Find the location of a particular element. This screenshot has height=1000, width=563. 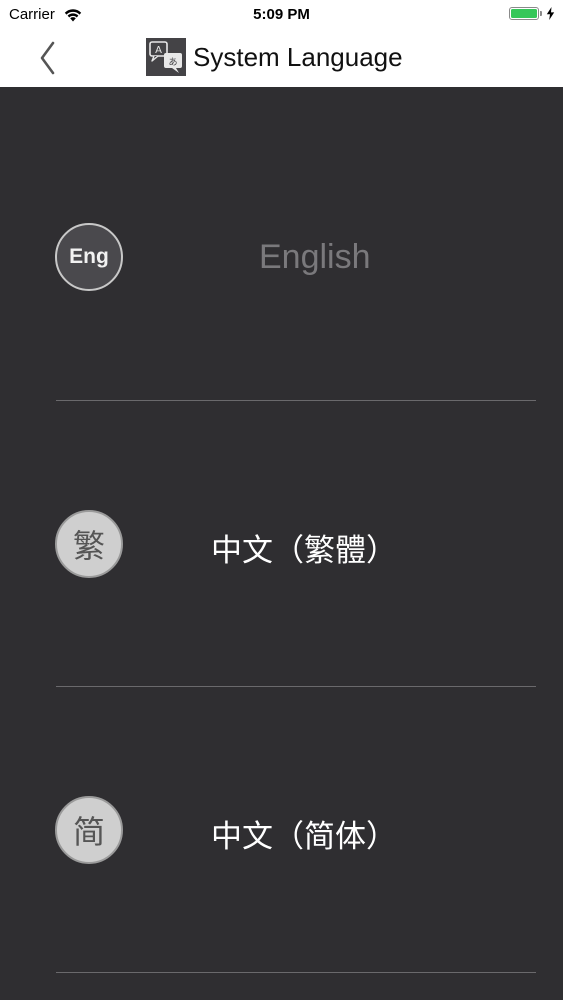

battery-fill is located at coordinates (524, 13).